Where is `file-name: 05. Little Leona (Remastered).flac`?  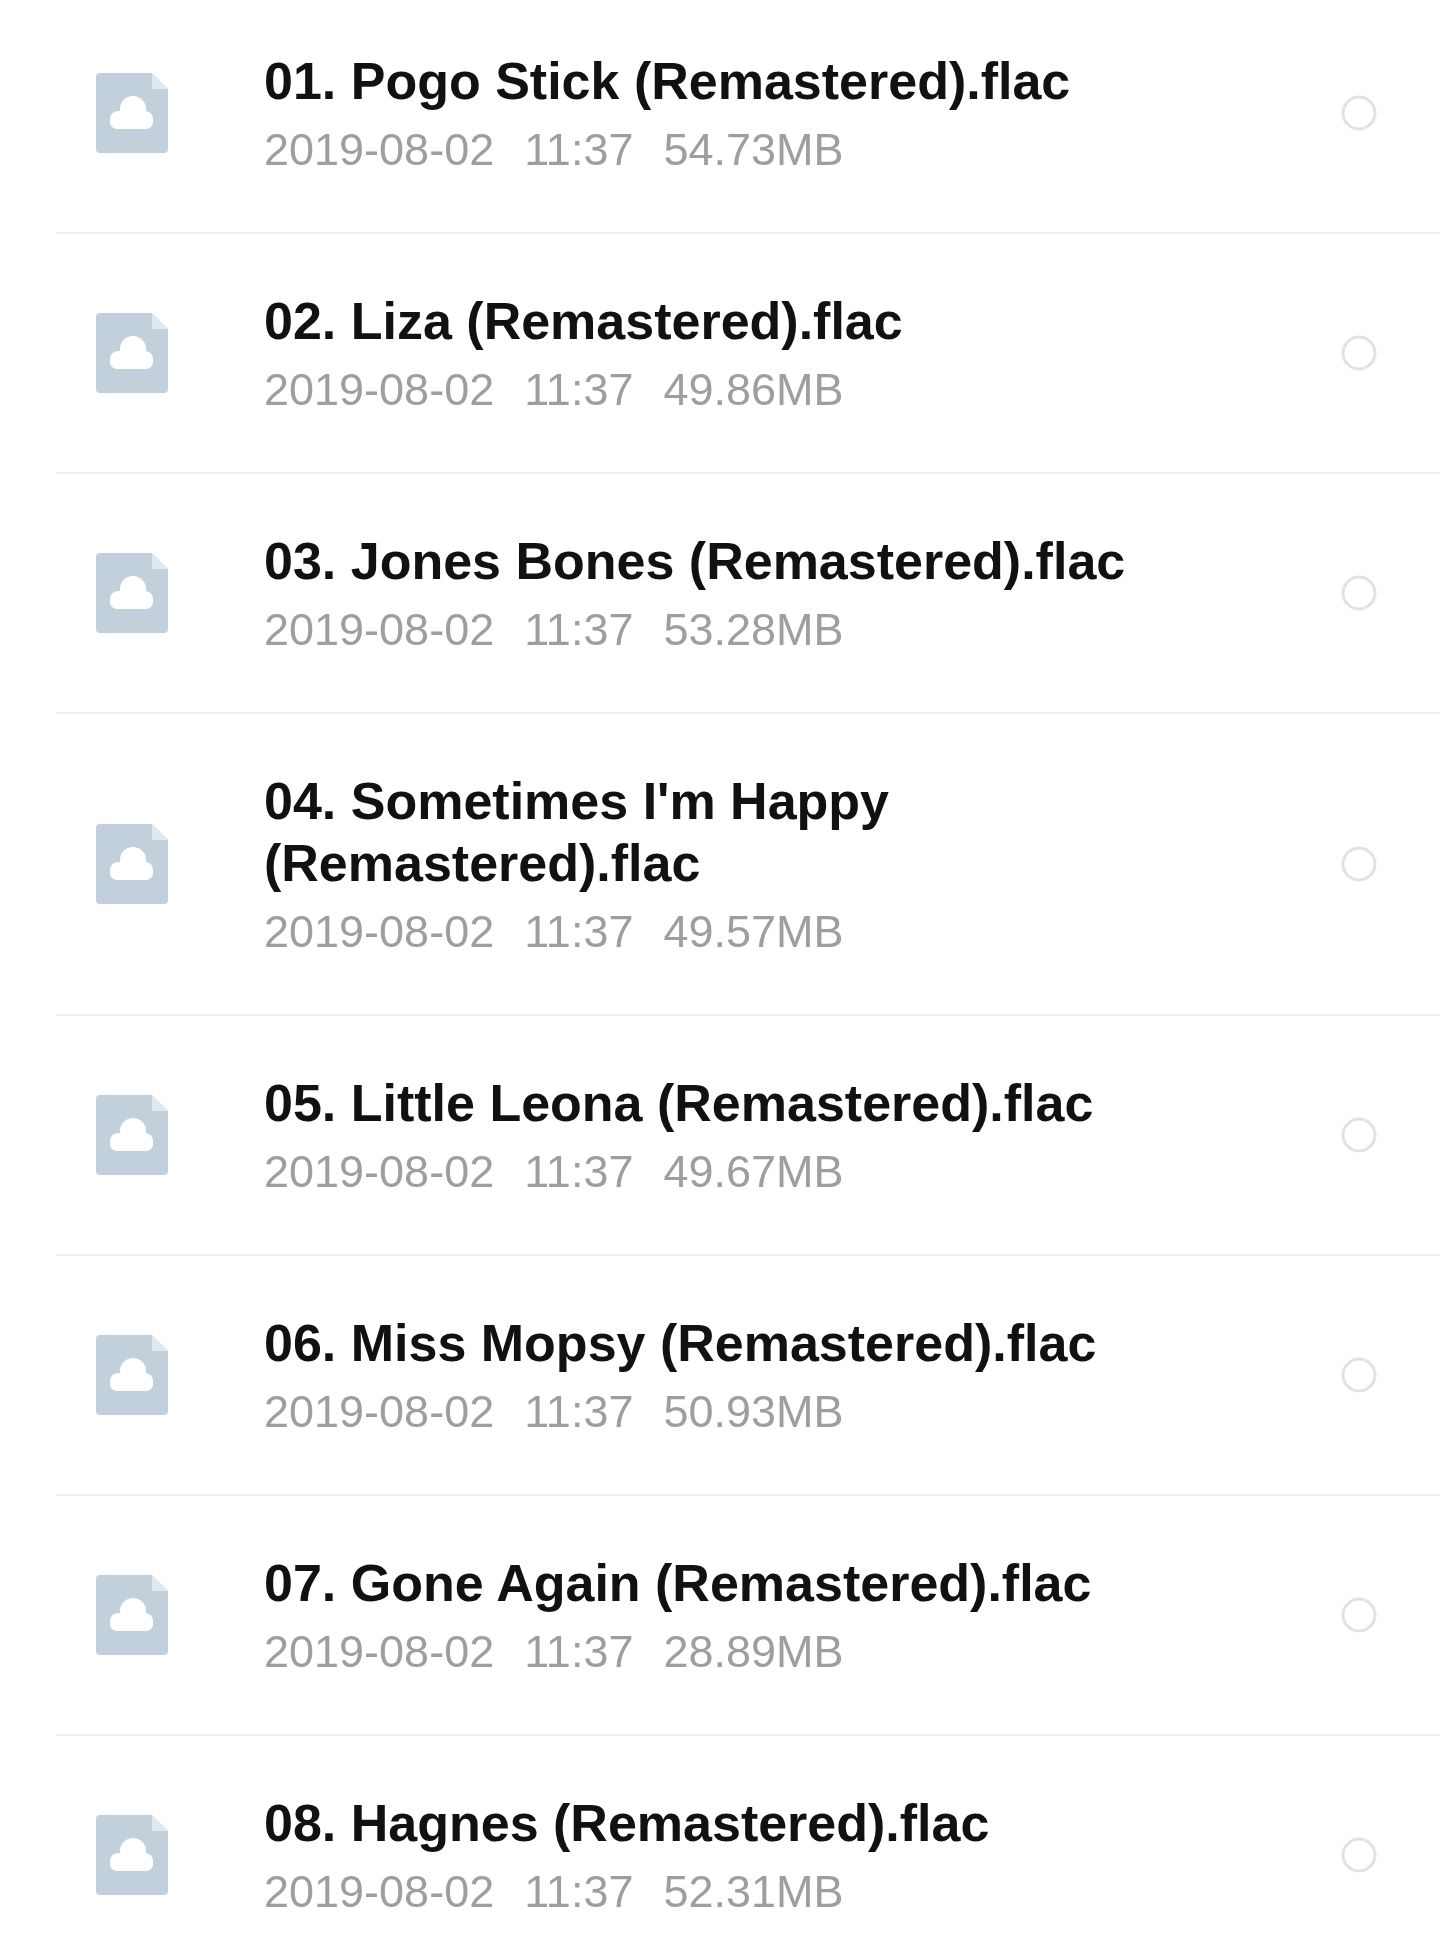
file-name: 05. Little Leona (Remastered).flac is located at coordinates (679, 1103).